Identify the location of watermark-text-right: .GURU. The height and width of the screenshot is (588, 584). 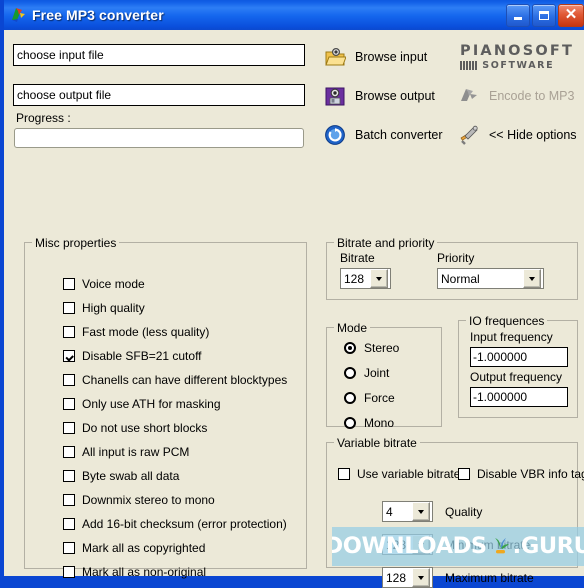
(548, 546).